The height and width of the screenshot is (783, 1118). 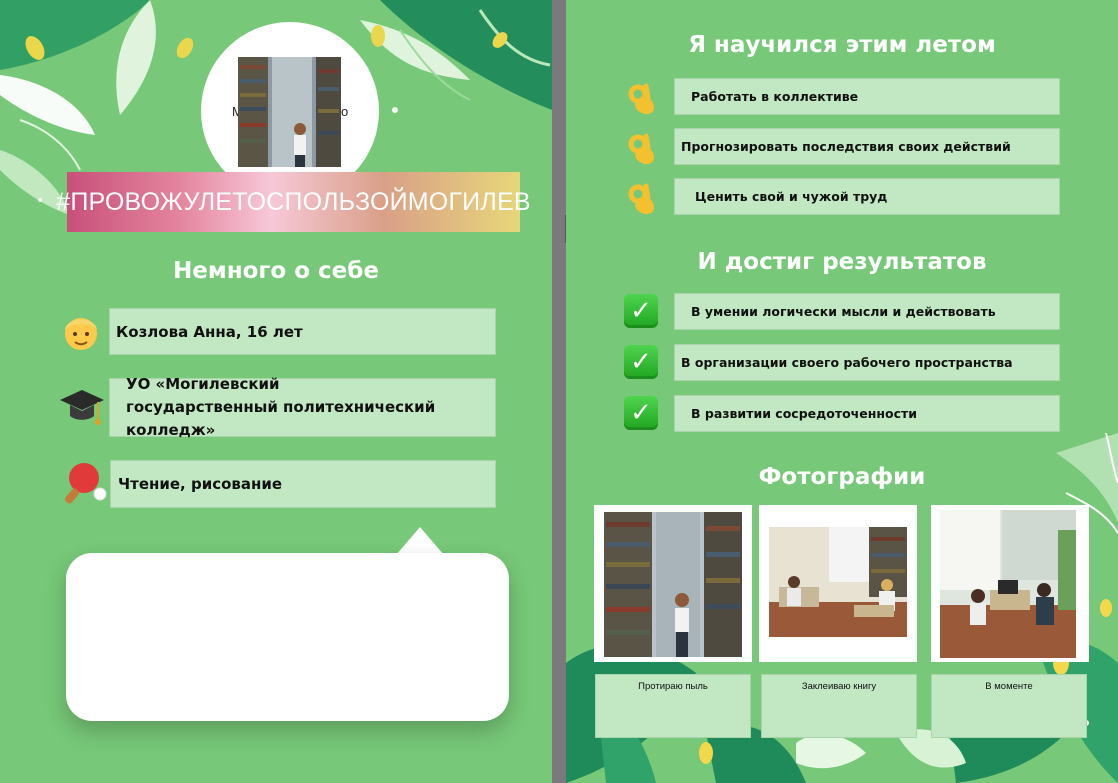 I want to click on info-name-box: Козлова Анна, 16 лет, so click(x=302, y=331).